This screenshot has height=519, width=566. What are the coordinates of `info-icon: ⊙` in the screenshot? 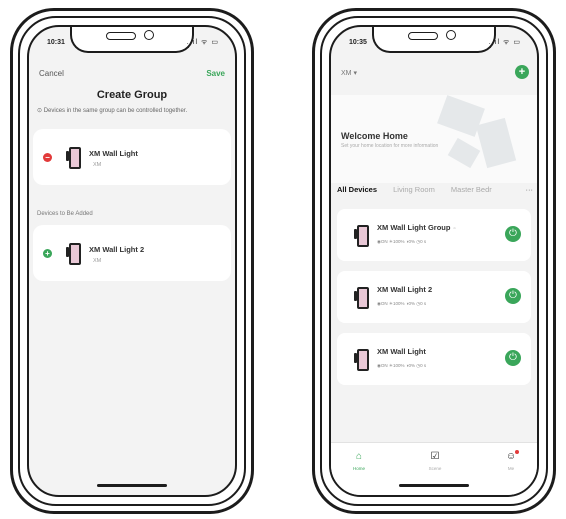 It's located at (40, 111).